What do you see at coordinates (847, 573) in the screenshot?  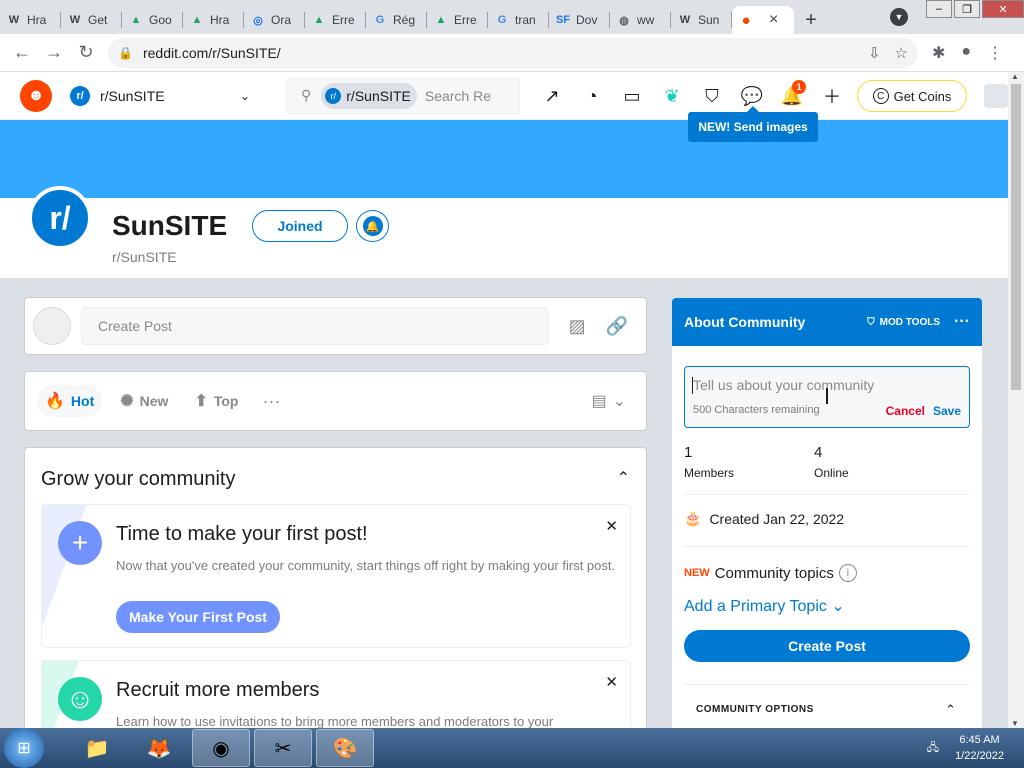 I see `info-icon: i` at bounding box center [847, 573].